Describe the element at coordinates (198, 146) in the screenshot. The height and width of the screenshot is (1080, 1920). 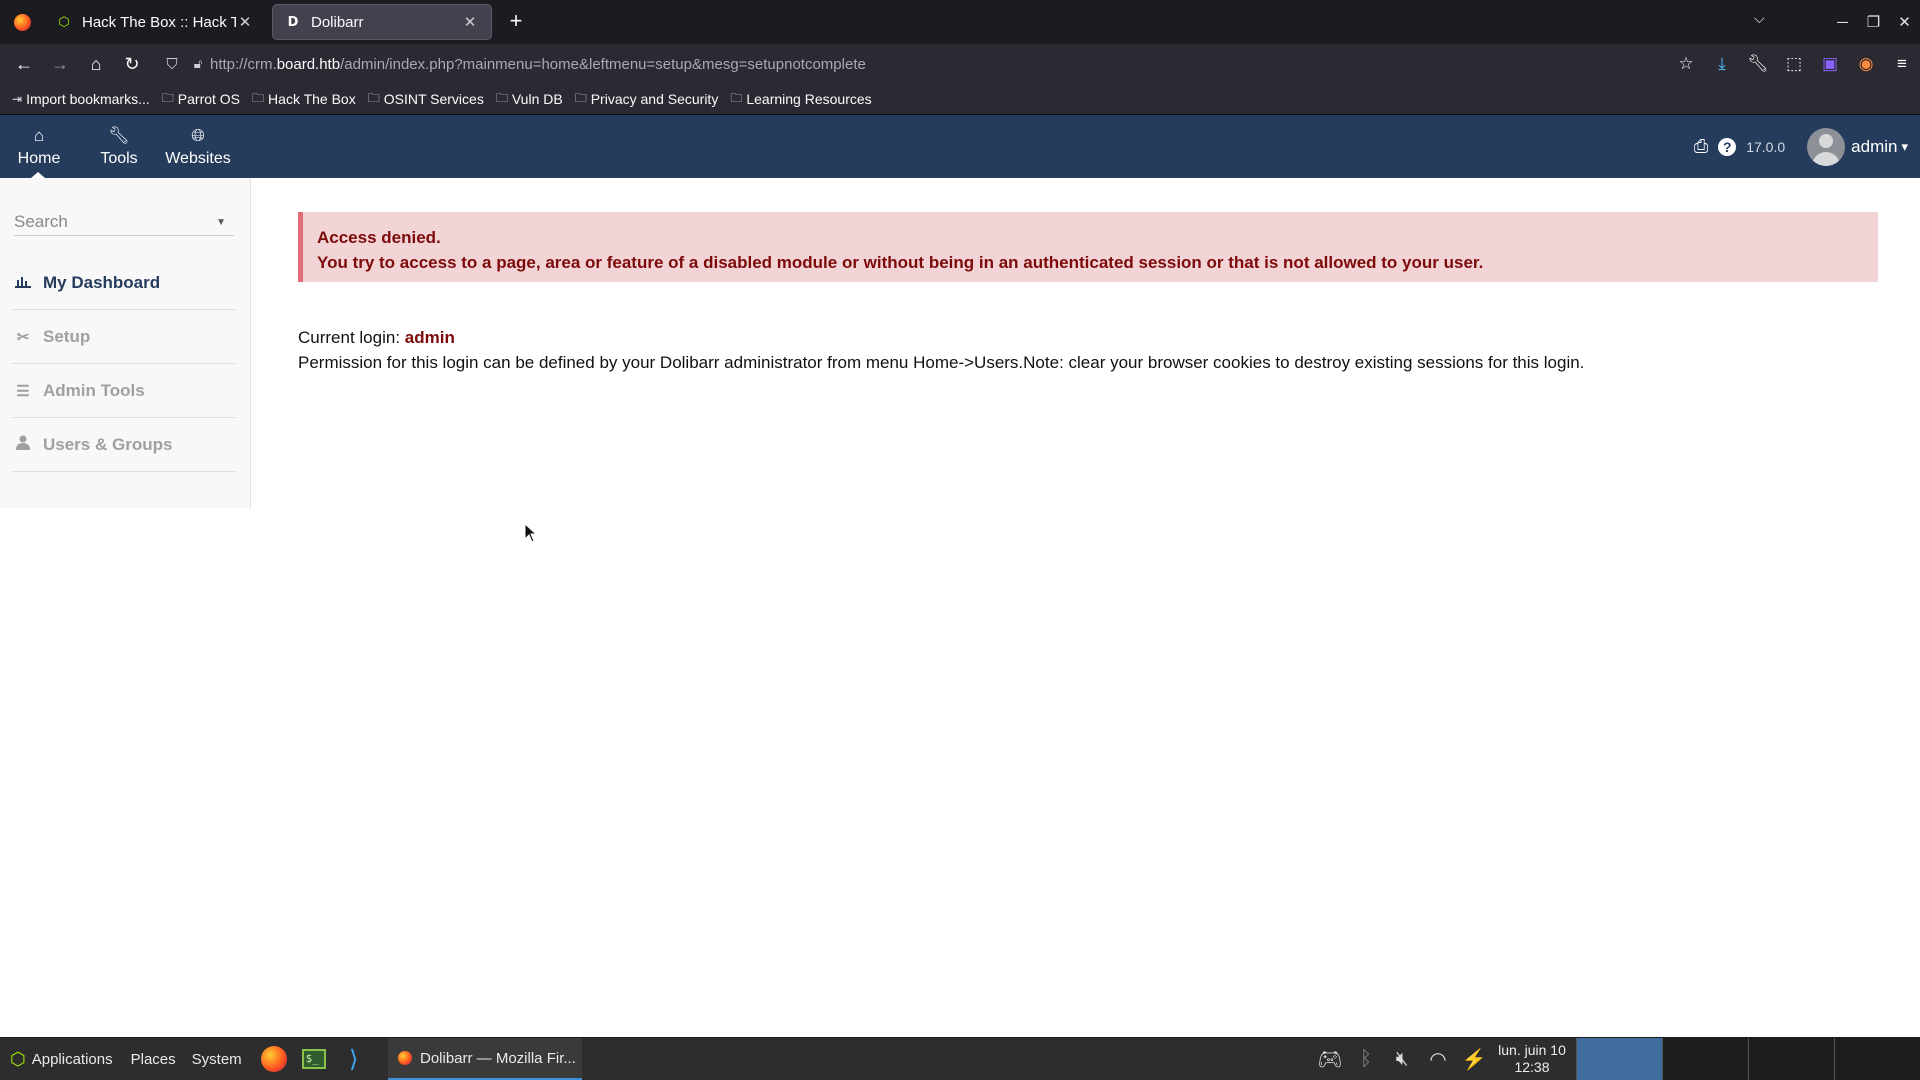
I see `top-menu-websites: 🌐︎ Websites` at that location.